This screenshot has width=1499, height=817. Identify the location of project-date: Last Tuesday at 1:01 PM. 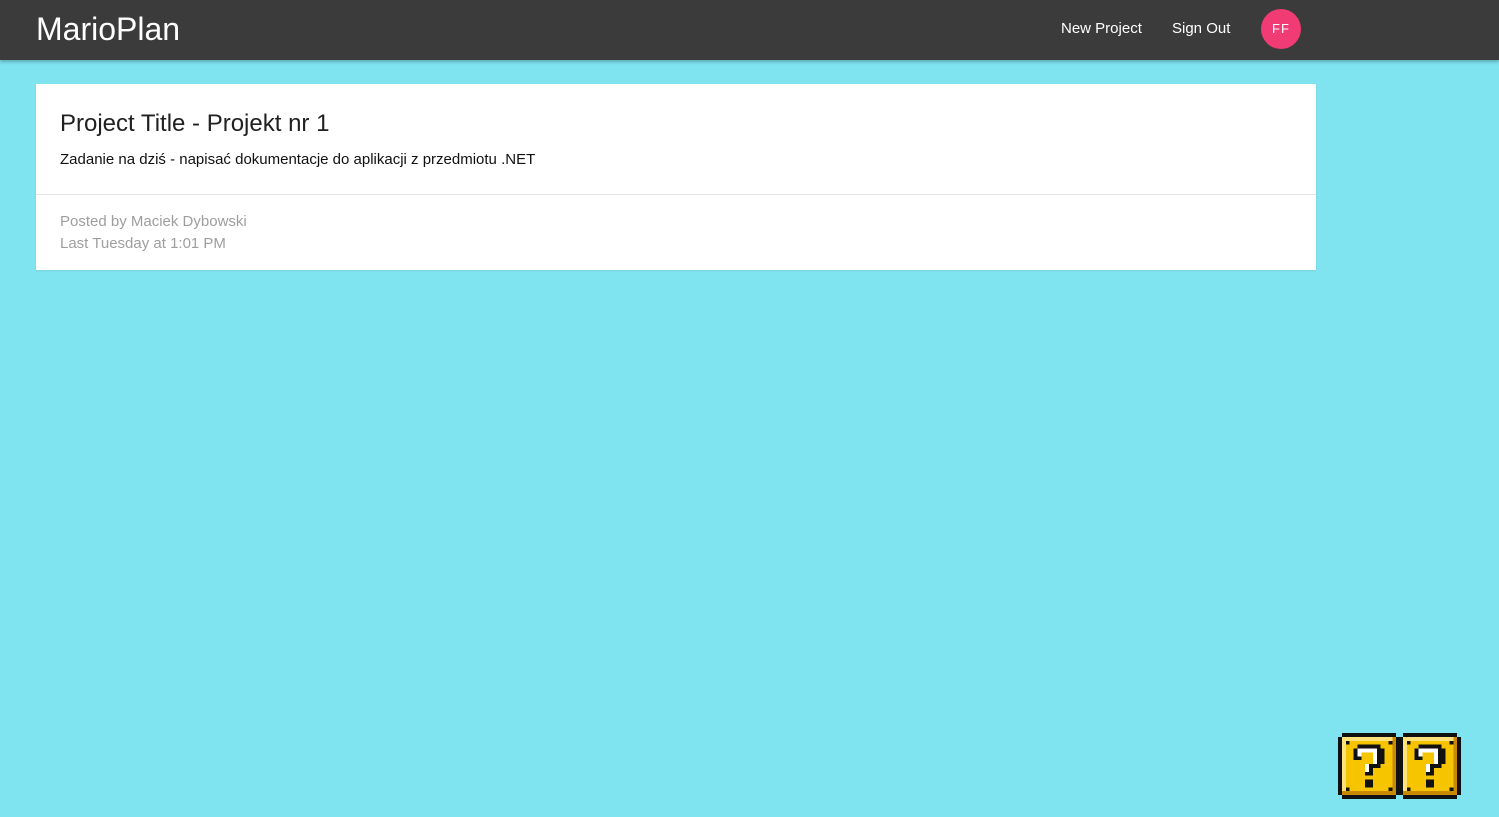
(143, 243).